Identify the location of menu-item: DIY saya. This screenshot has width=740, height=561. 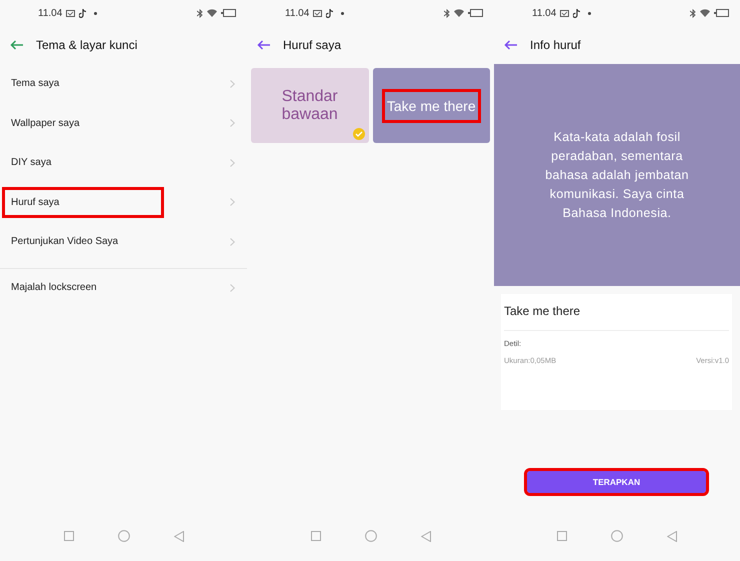
(31, 163).